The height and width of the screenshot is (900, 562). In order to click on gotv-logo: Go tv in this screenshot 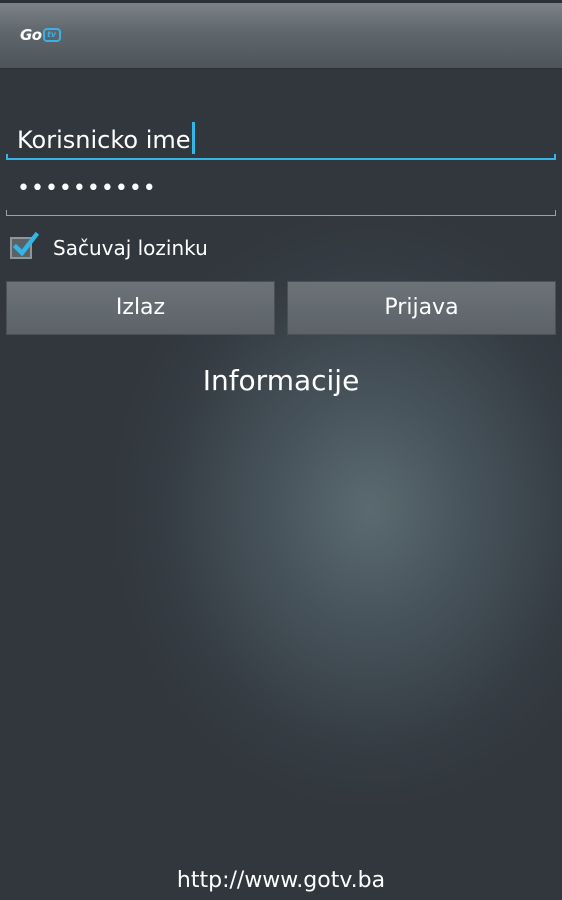, I will do `click(40, 35)`.